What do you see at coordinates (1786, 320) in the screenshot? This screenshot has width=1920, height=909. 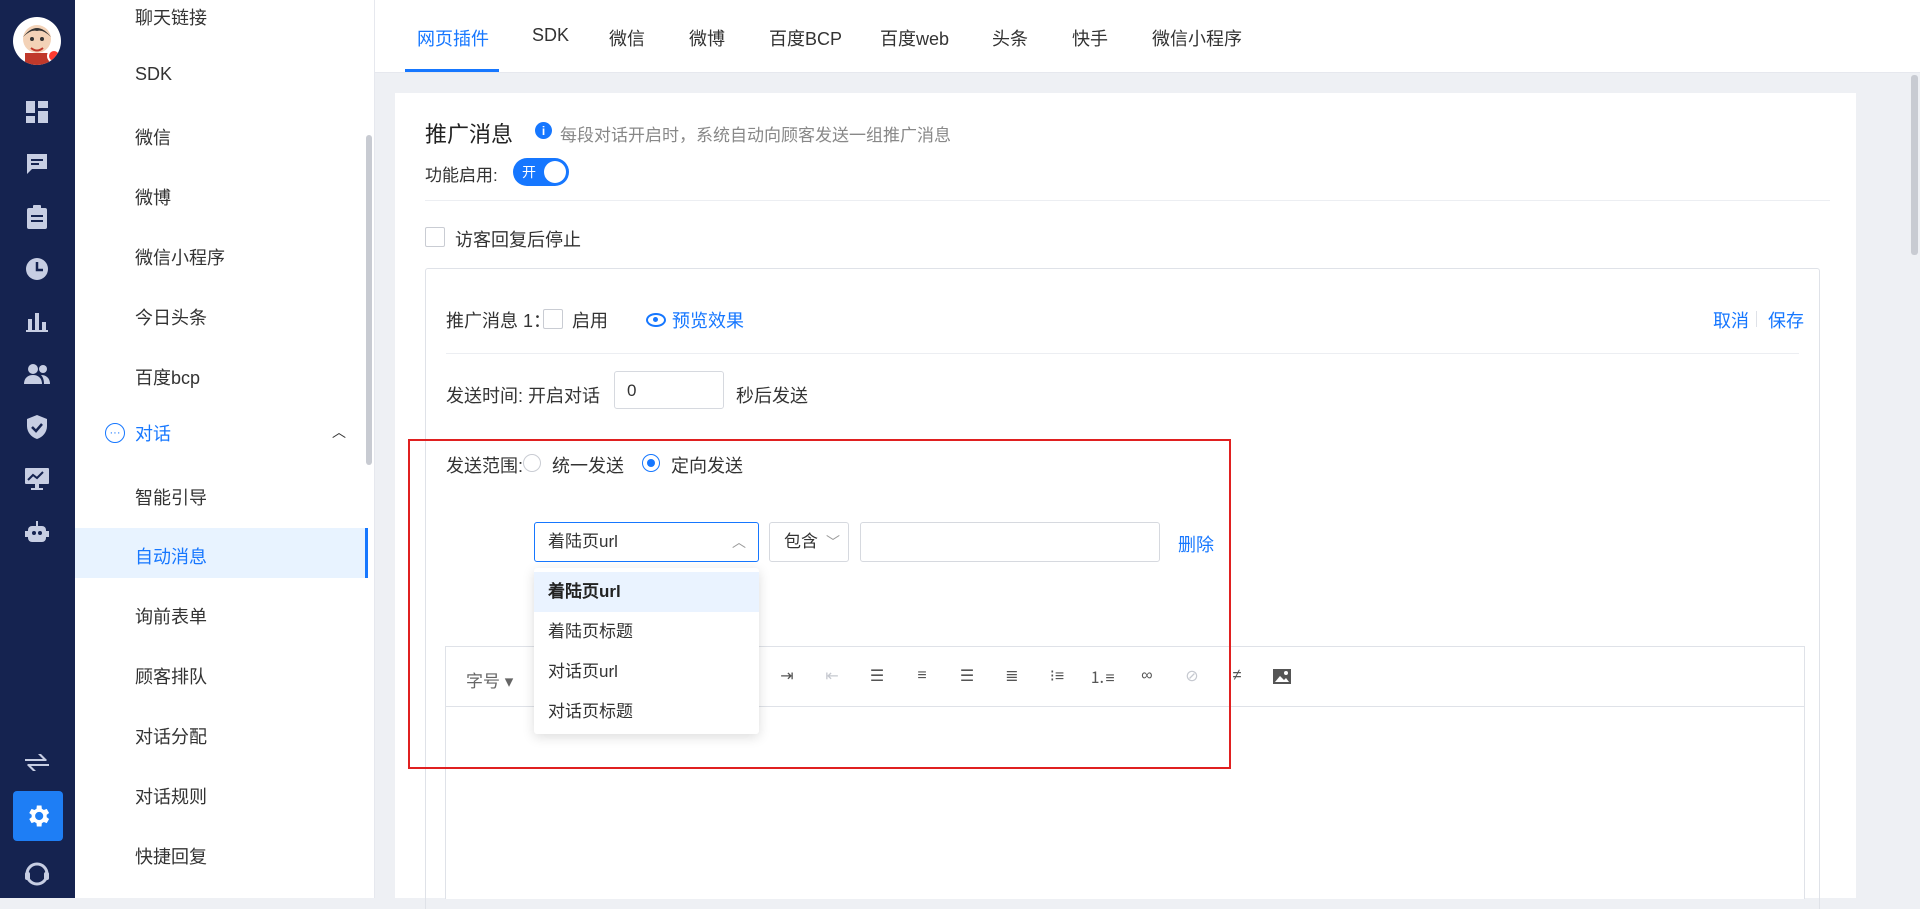 I see `save-button: 保存` at bounding box center [1786, 320].